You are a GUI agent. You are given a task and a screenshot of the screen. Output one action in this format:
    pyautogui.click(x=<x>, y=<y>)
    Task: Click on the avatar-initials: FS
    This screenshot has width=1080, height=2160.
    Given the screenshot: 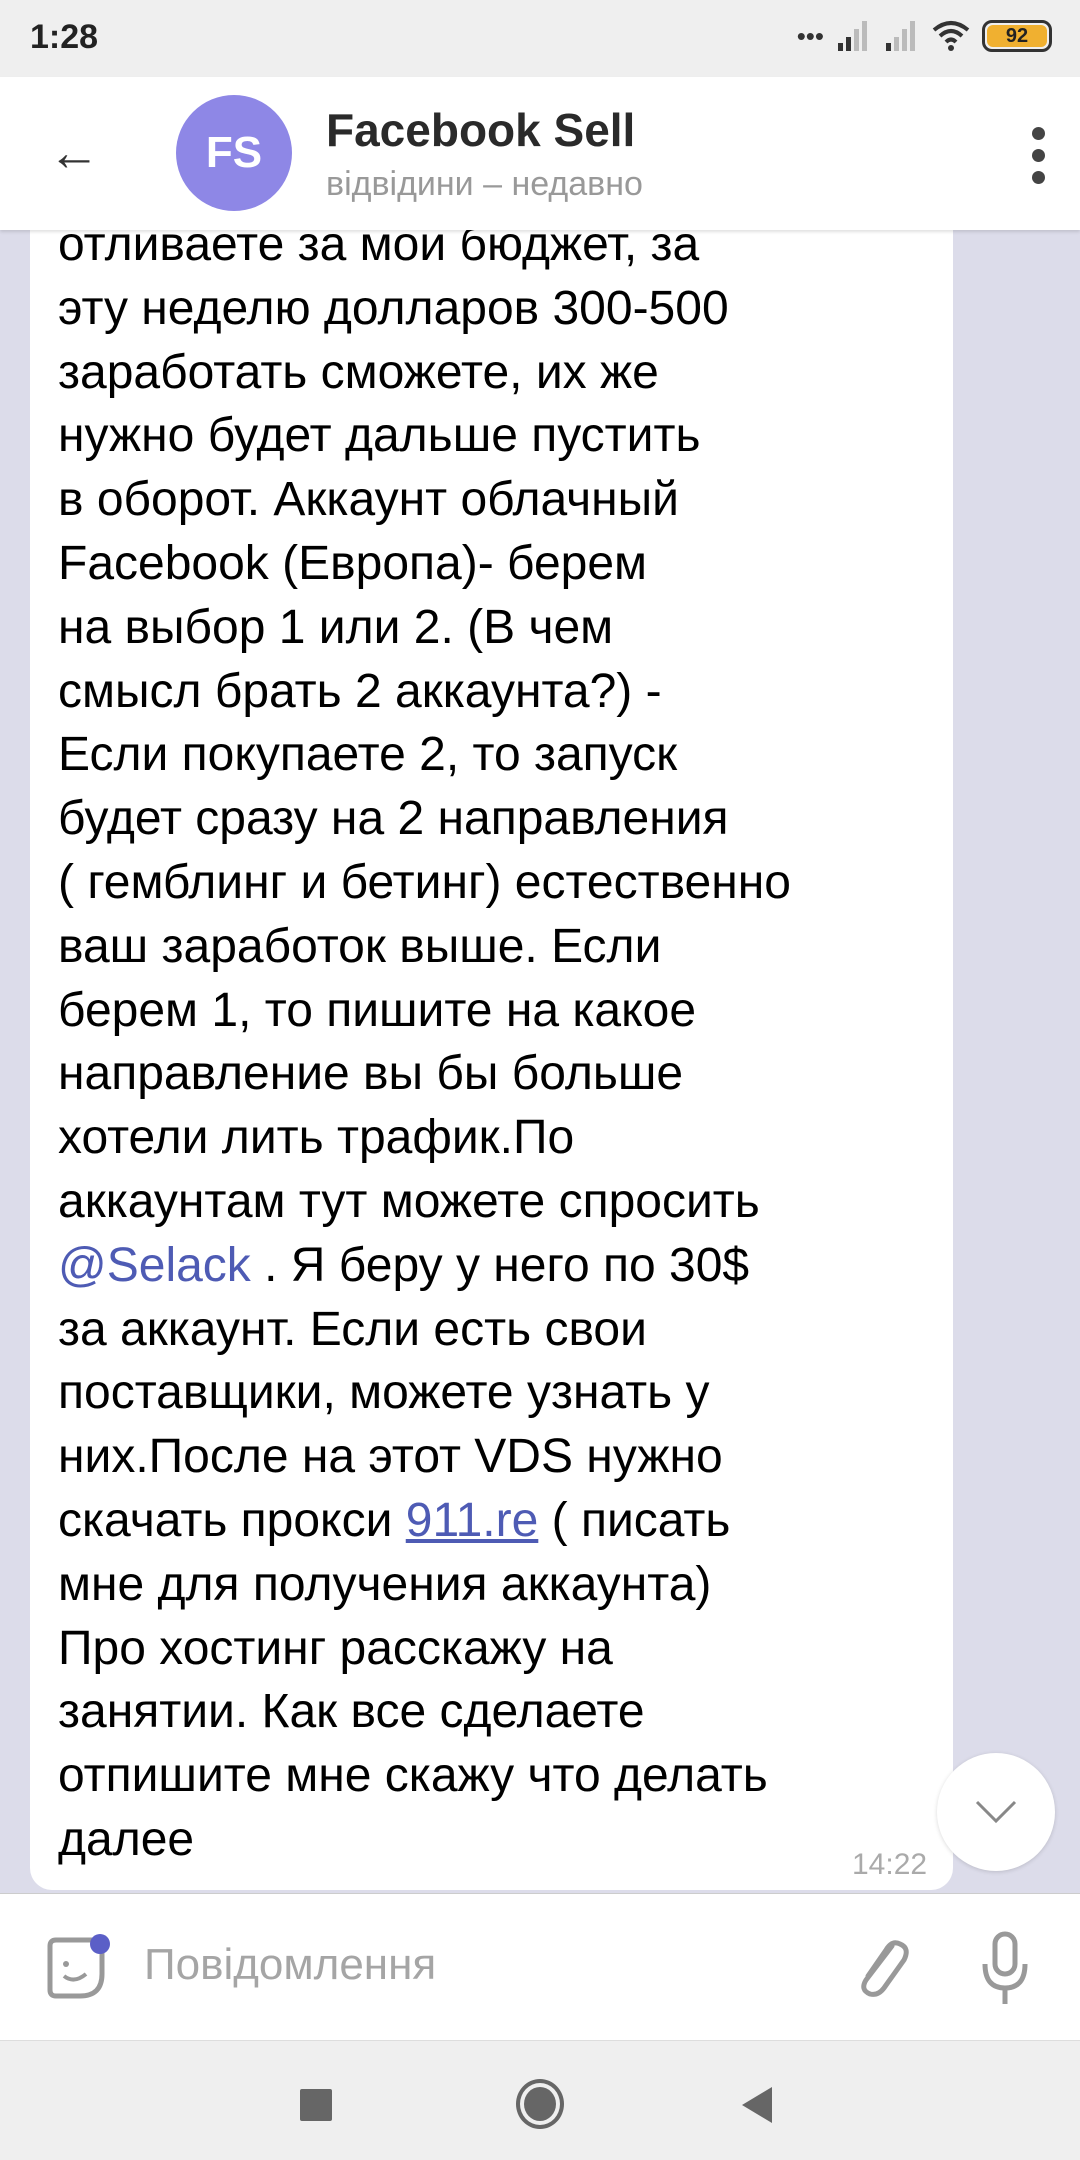 What is the action you would take?
    pyautogui.click(x=234, y=152)
    